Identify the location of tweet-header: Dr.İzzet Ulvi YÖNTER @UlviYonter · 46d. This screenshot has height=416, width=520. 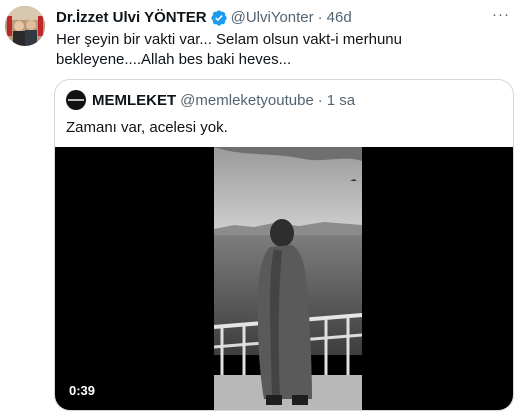
(204, 18).